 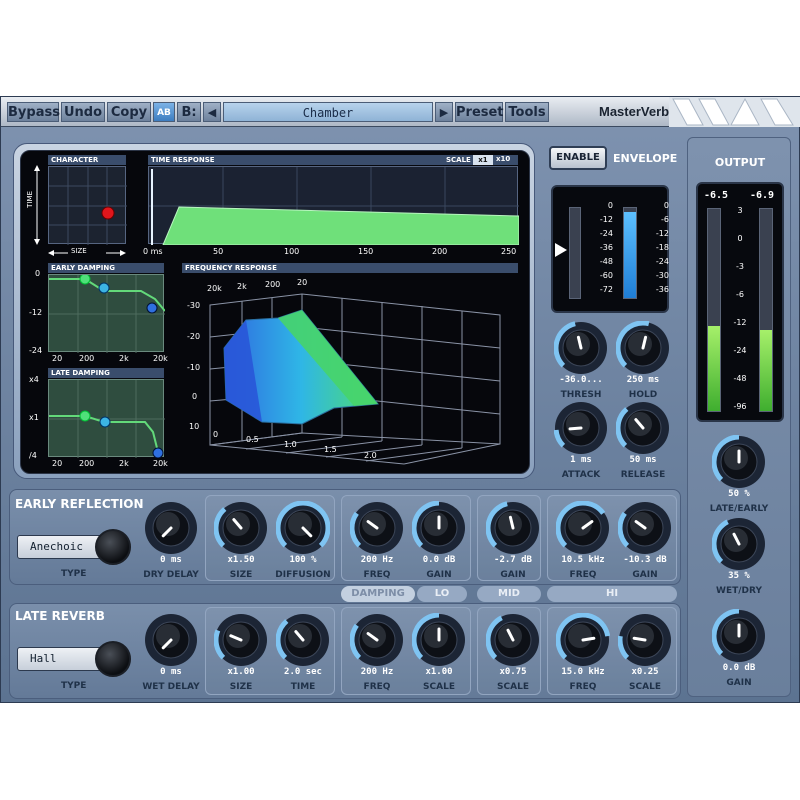 What do you see at coordinates (171, 543) in the screenshot?
I see `knob-dry-delay: 0 ms DRY DELAY` at bounding box center [171, 543].